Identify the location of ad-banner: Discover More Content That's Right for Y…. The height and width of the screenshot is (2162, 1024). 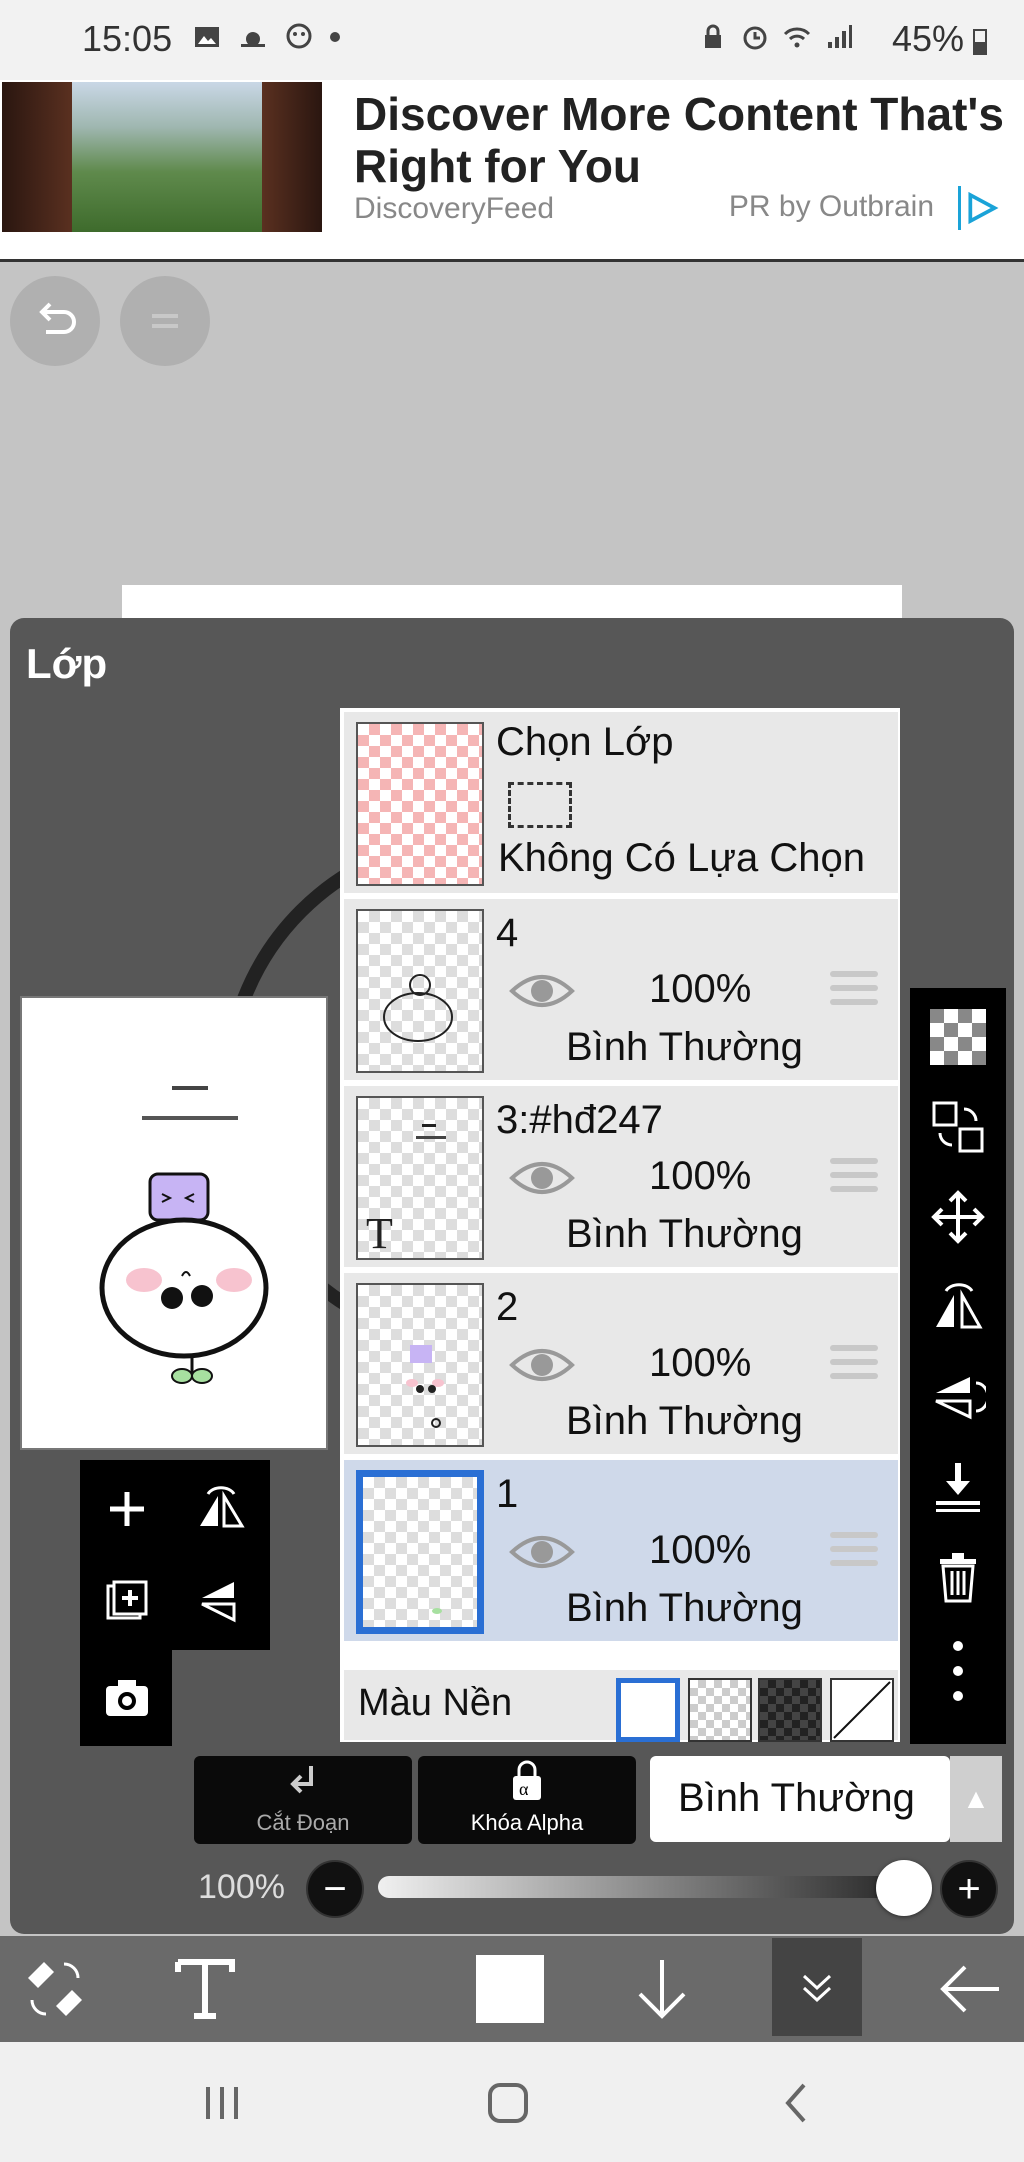
(512, 171).